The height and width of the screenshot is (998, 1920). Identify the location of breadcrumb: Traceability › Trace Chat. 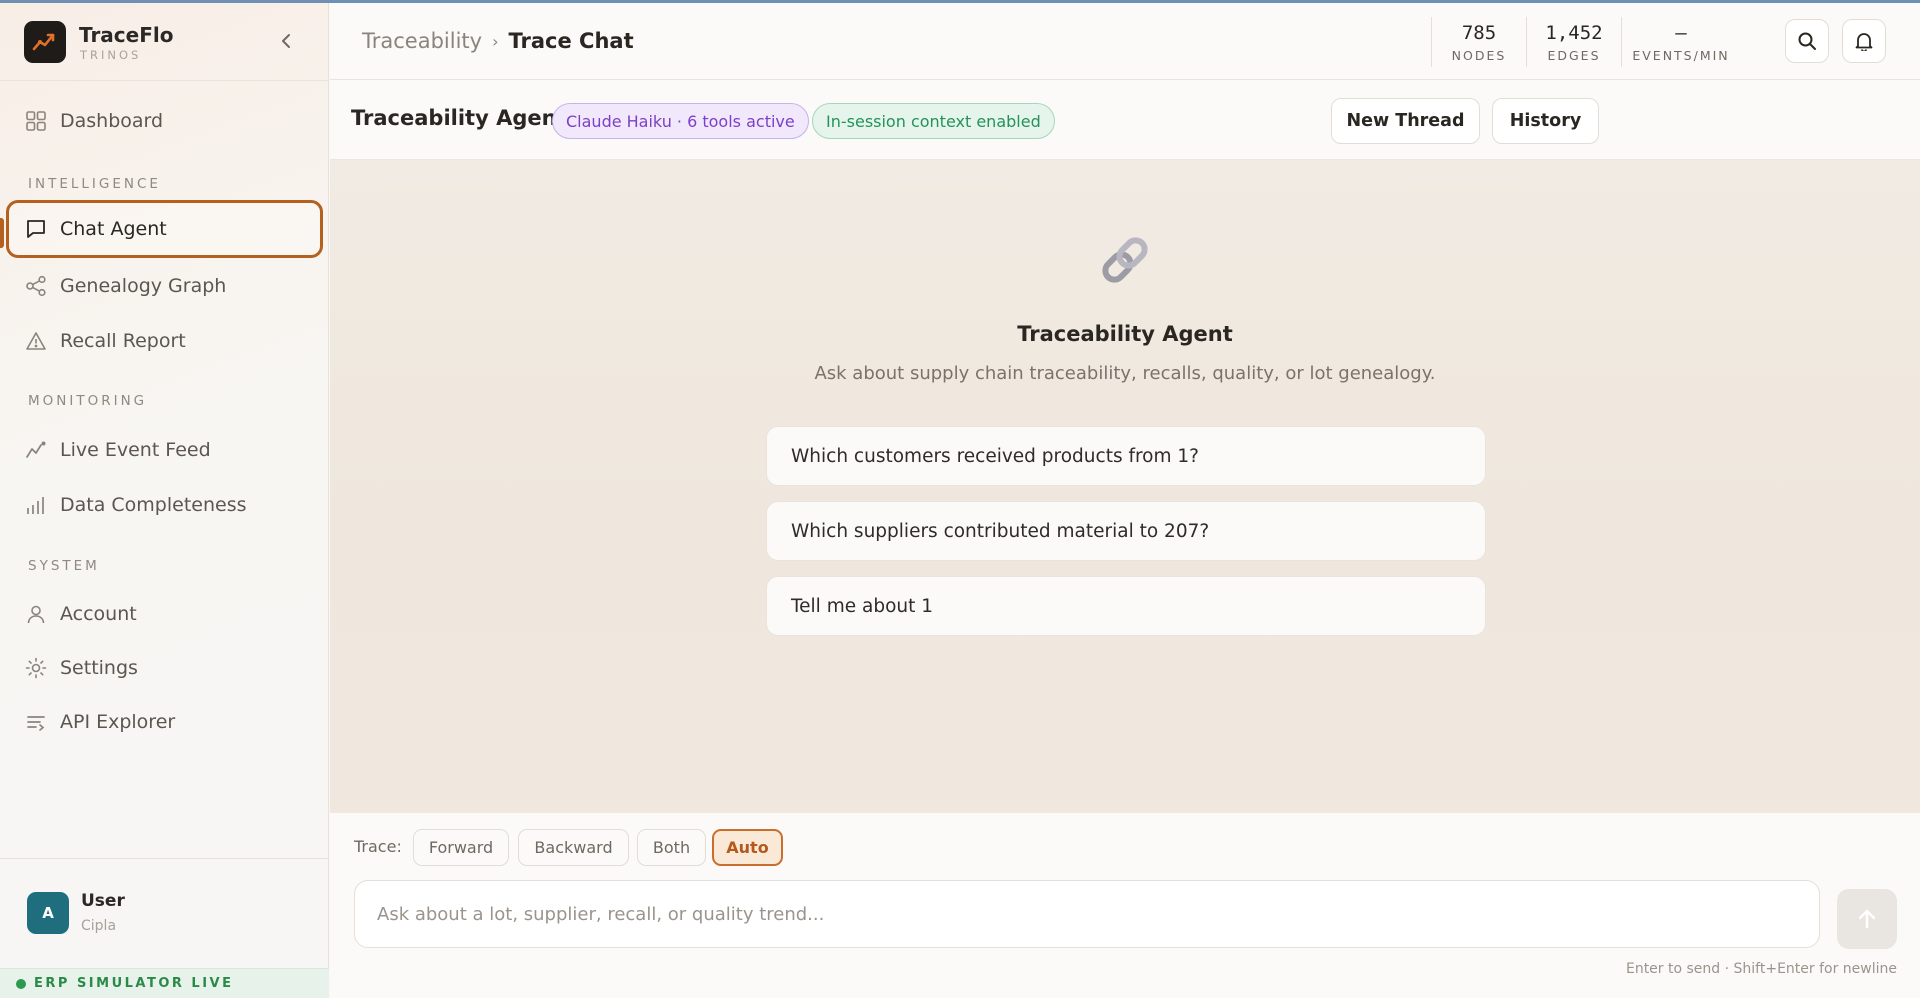
(498, 41).